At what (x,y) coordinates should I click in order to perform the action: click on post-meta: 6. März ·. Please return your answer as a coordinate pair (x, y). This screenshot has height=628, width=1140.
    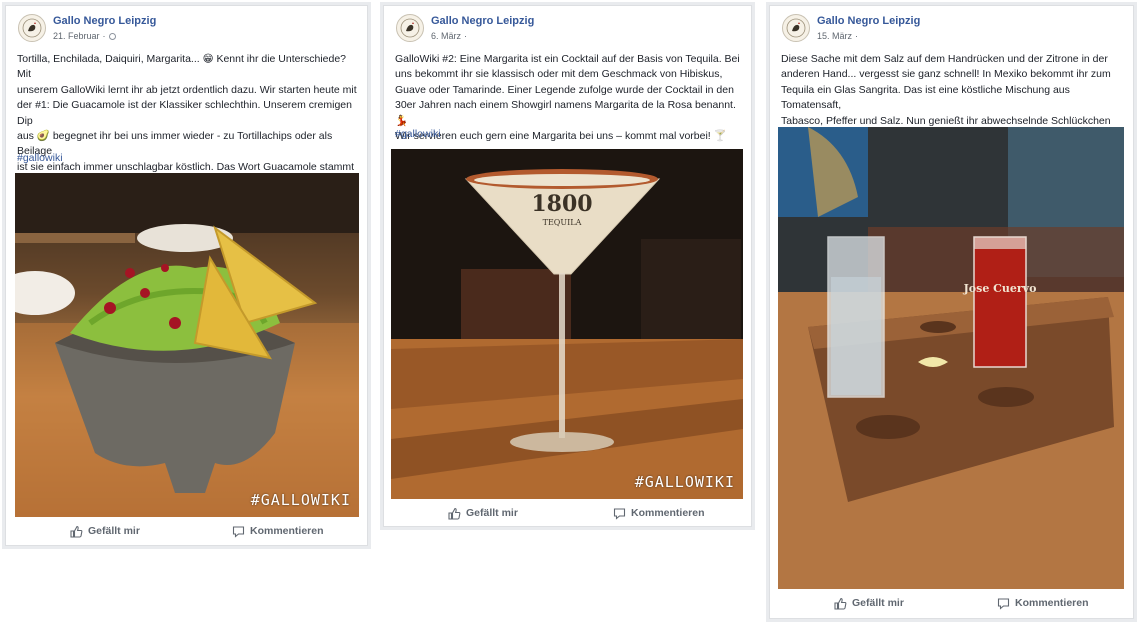
    Looking at the image, I should click on (449, 36).